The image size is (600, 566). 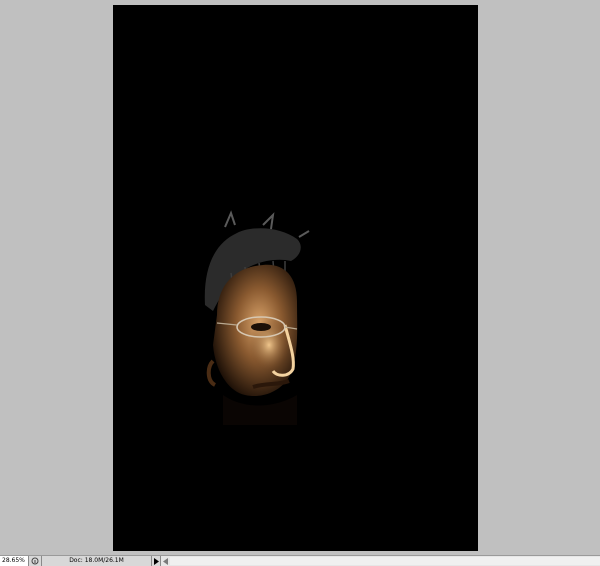 I want to click on scroll-left-button, so click(x=165, y=561).